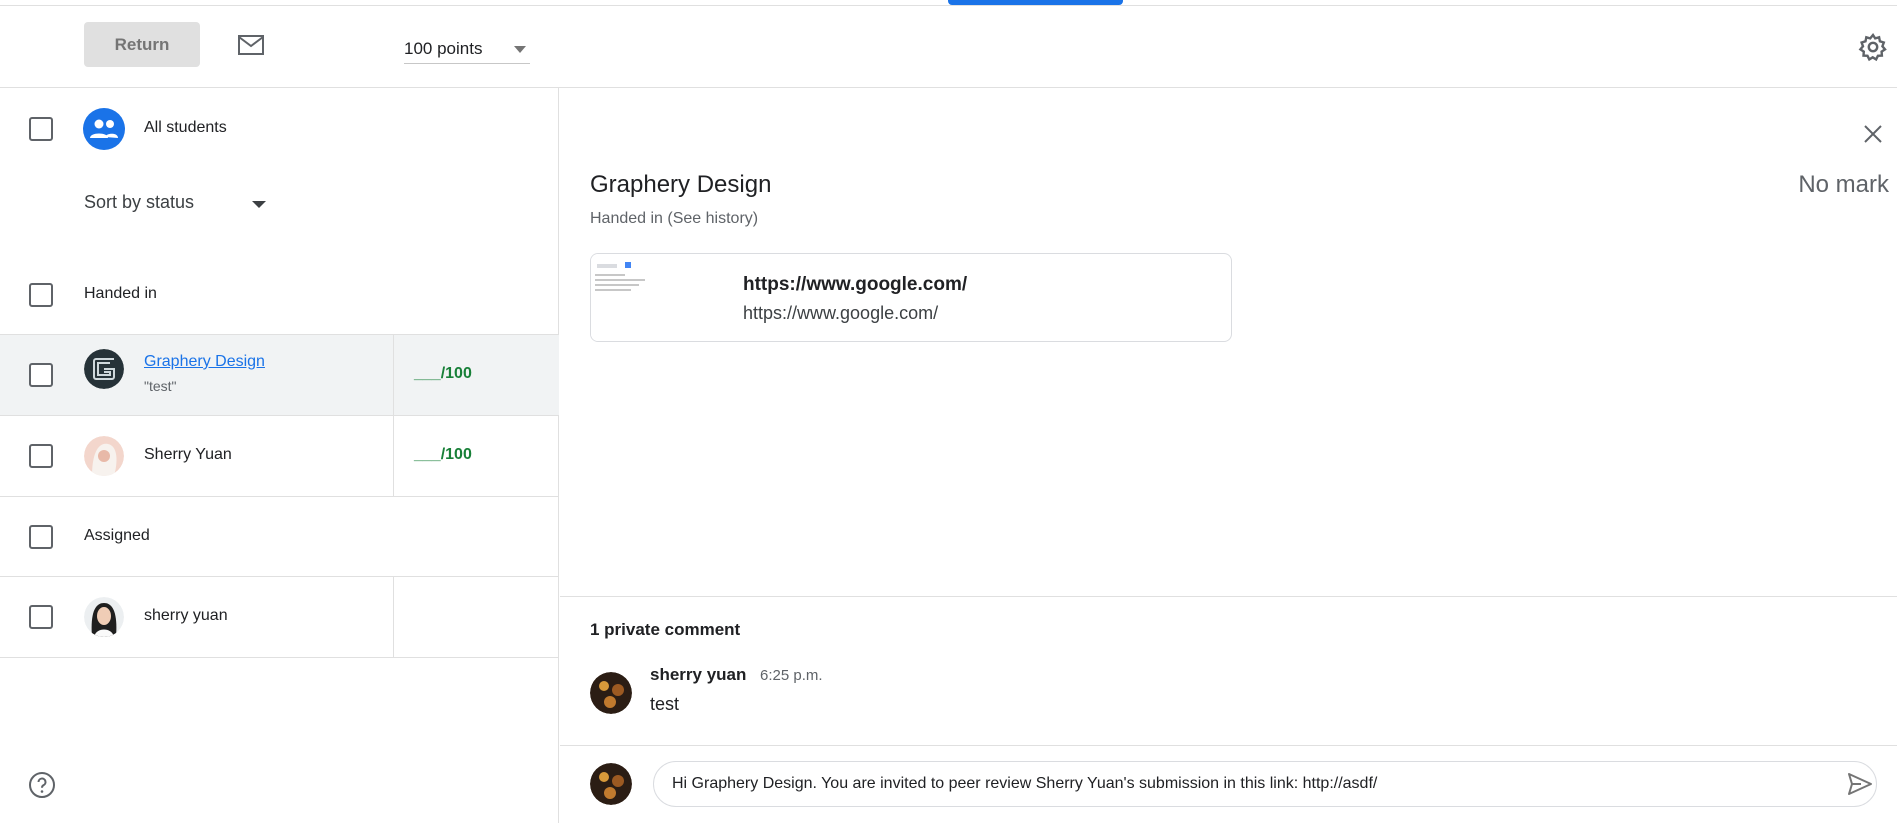  What do you see at coordinates (443, 48) in the screenshot?
I see `points-value: 100 points` at bounding box center [443, 48].